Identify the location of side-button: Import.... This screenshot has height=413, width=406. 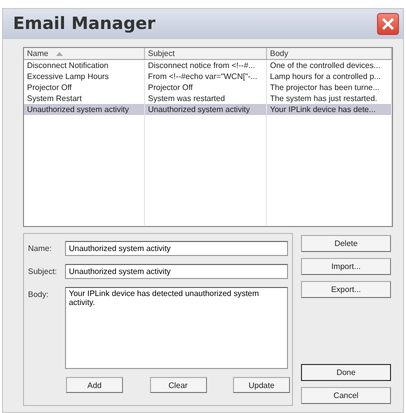
(346, 266).